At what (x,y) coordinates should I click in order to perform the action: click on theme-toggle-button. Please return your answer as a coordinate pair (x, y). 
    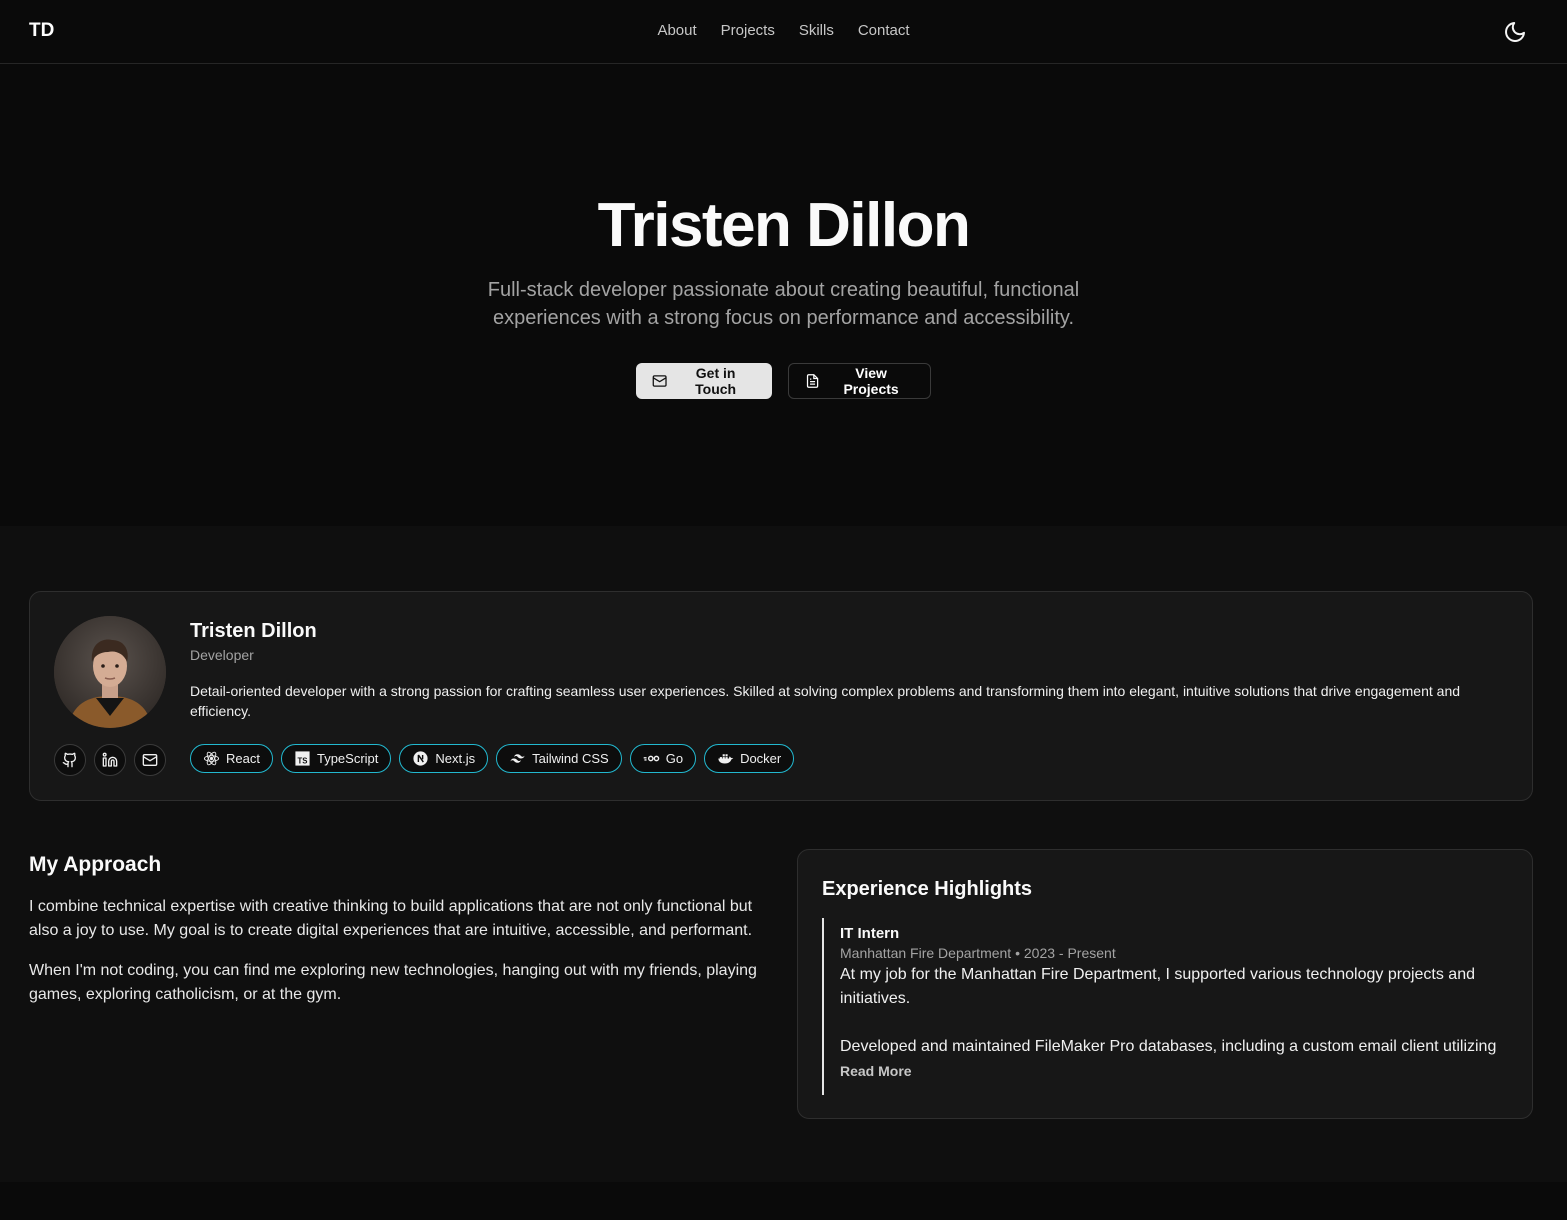
    Looking at the image, I should click on (1515, 32).